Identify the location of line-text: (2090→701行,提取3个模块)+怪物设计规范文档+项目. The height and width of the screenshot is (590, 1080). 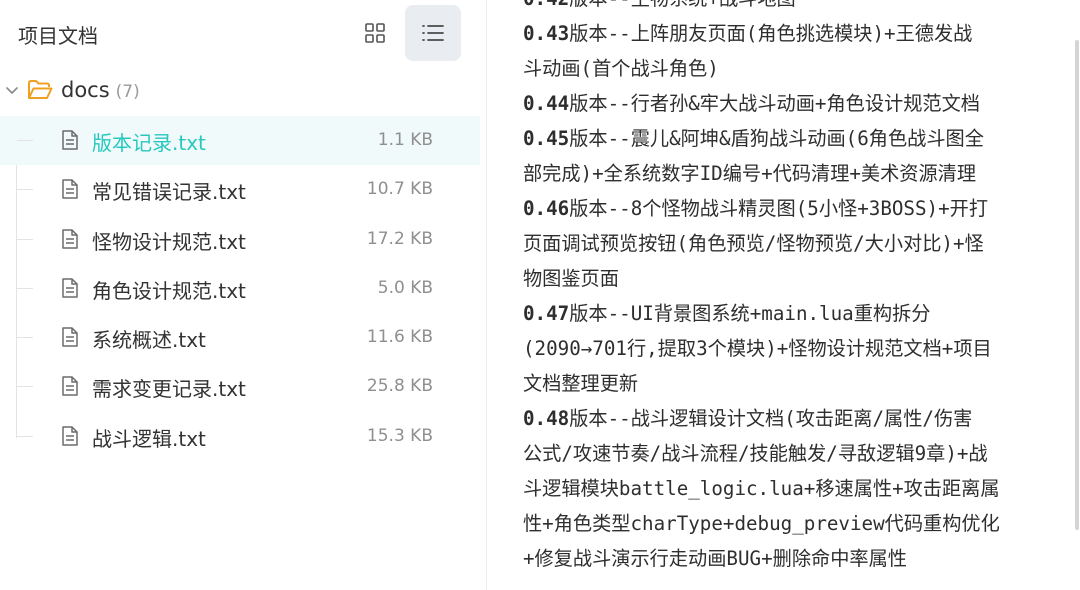
(757, 348).